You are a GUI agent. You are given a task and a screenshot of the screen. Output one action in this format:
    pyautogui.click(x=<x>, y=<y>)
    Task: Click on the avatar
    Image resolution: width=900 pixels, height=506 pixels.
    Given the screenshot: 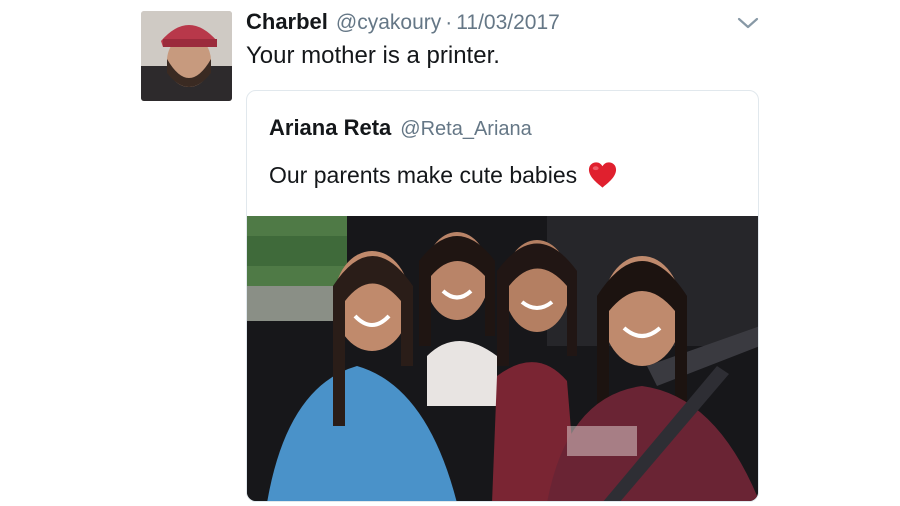 What is the action you would take?
    pyautogui.click(x=186, y=56)
    